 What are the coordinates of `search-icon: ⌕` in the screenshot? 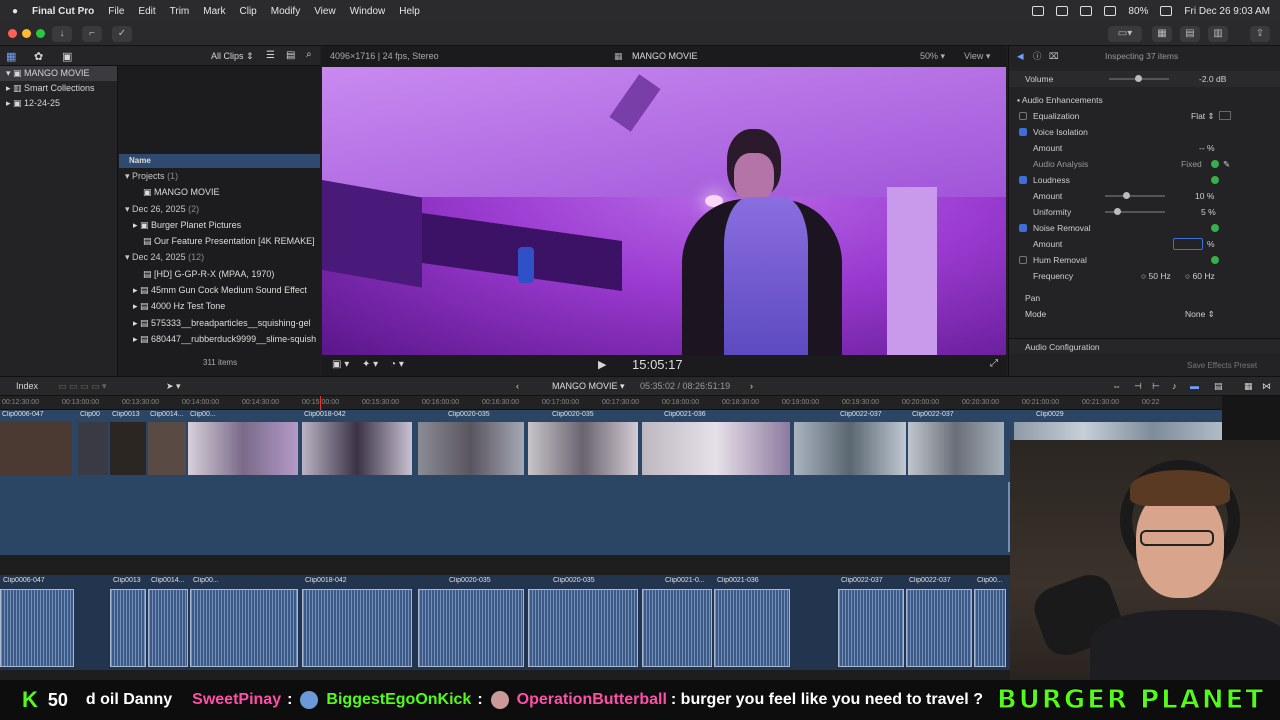 It's located at (309, 54).